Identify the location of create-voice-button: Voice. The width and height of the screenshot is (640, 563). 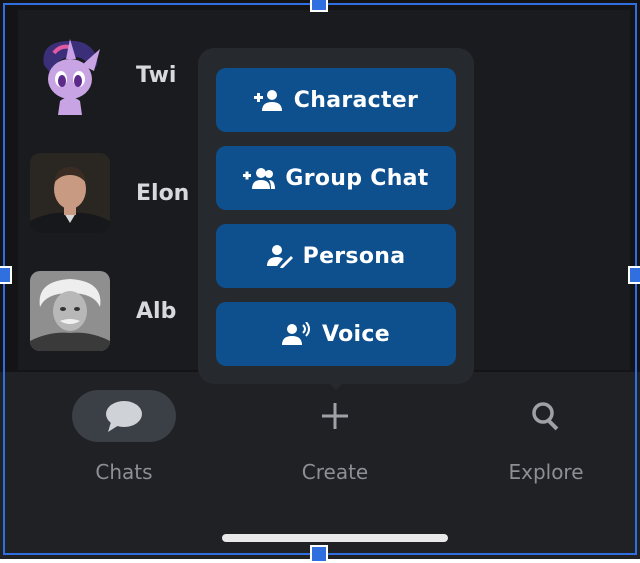
(336, 334).